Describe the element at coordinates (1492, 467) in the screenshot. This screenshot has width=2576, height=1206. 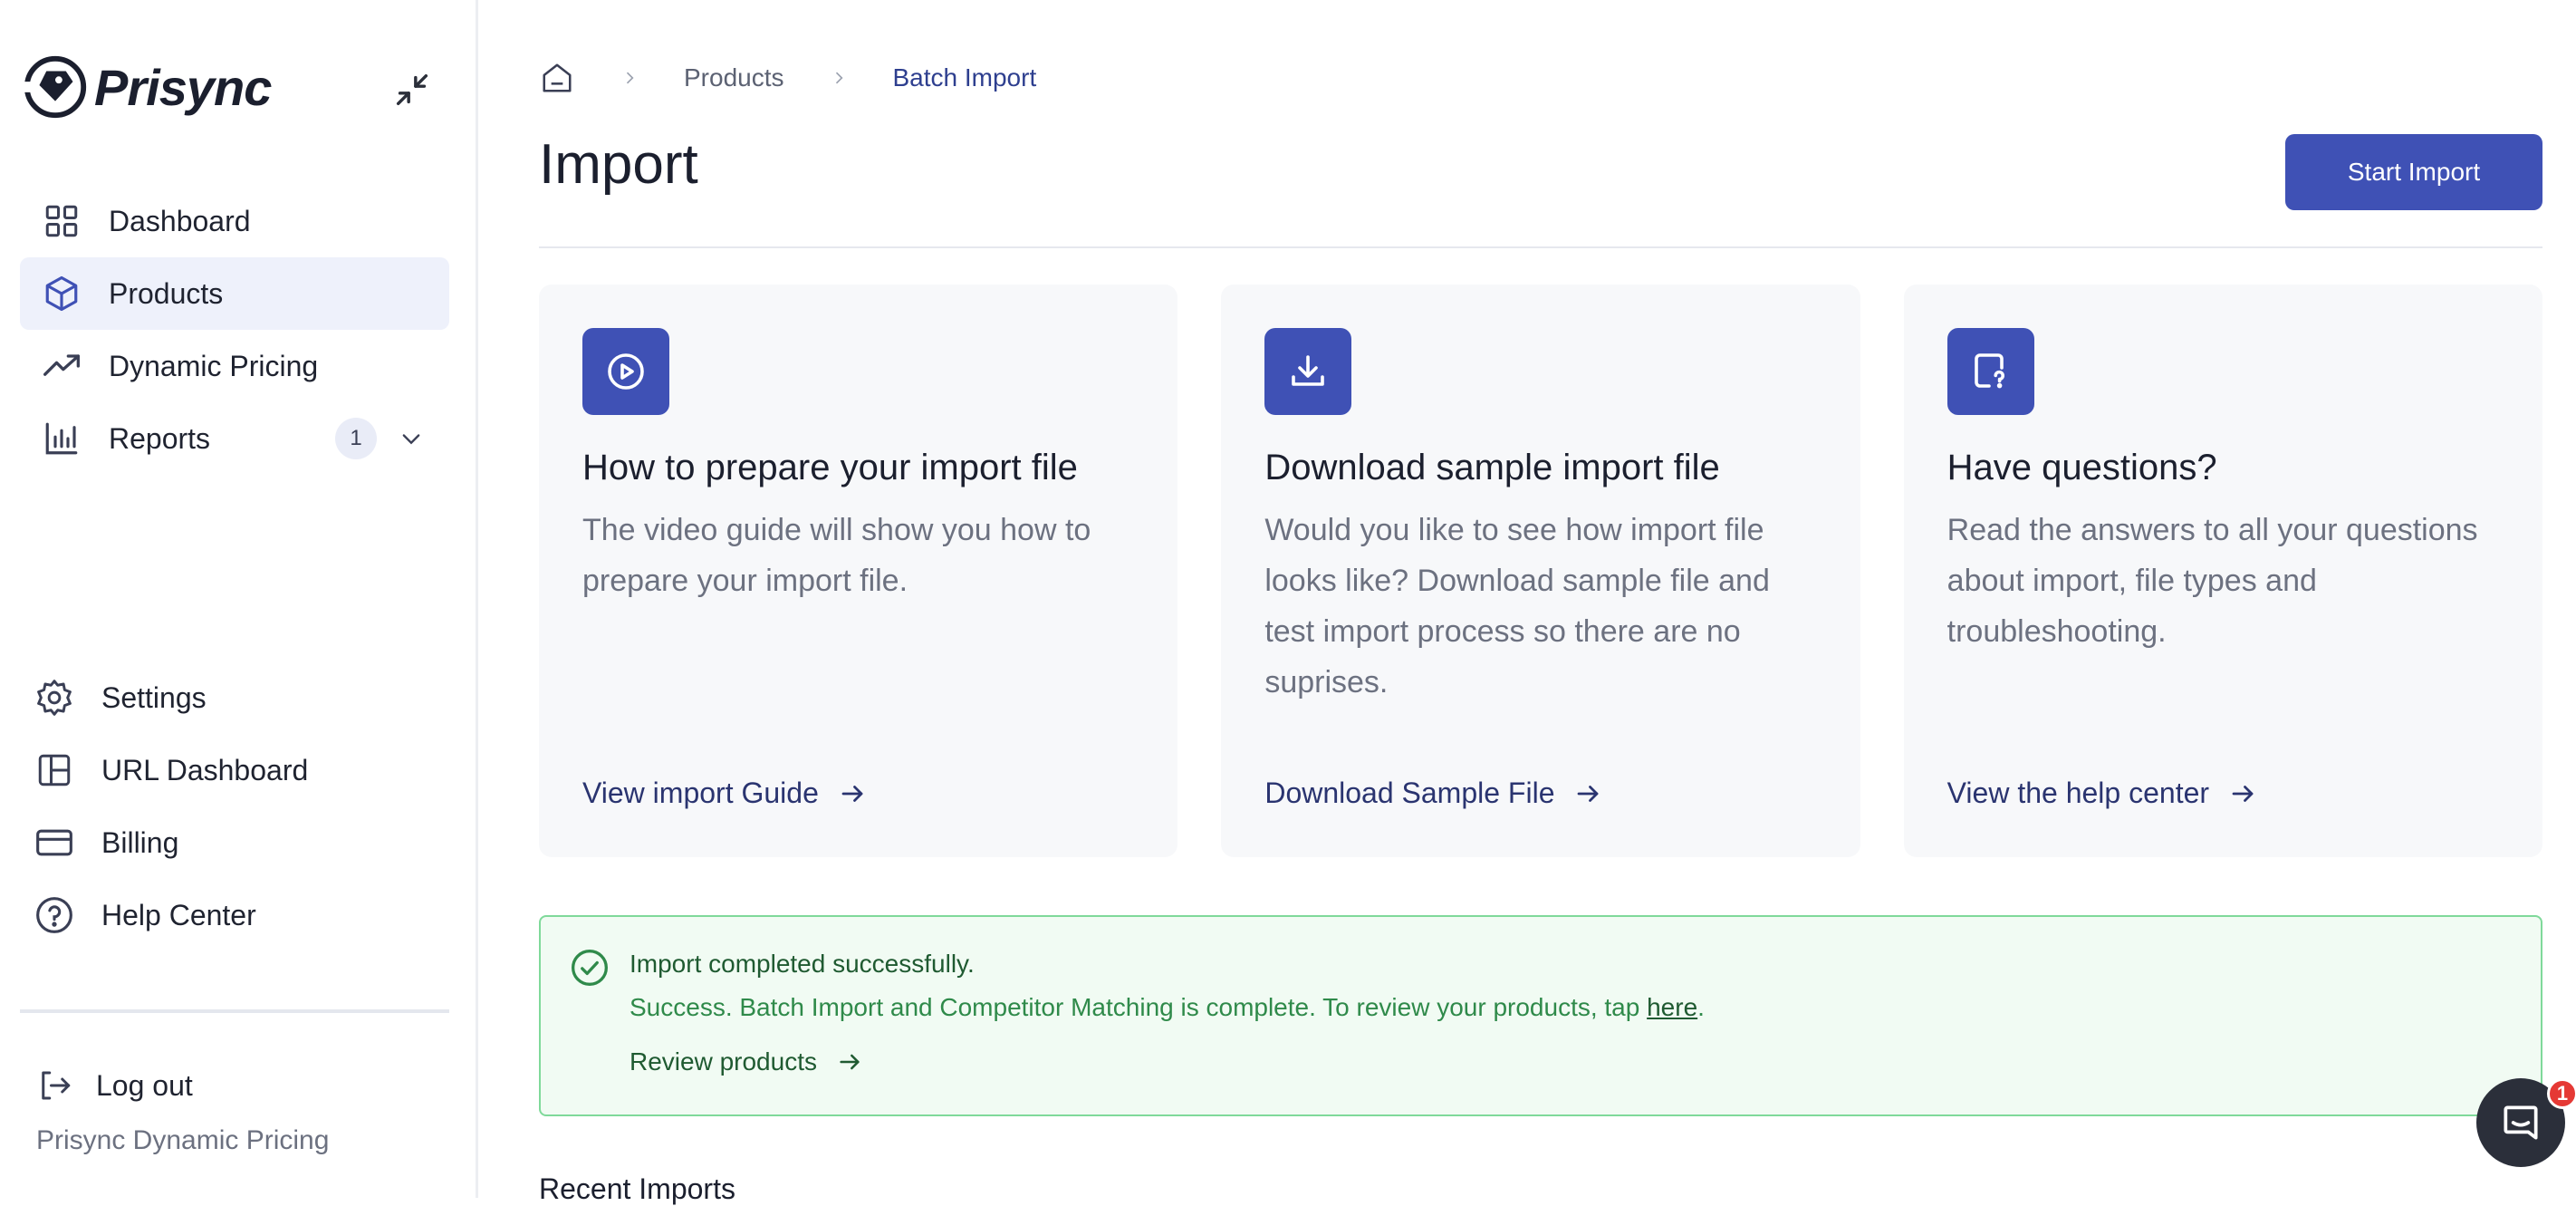
I see `card-title: Download sample import file` at that location.